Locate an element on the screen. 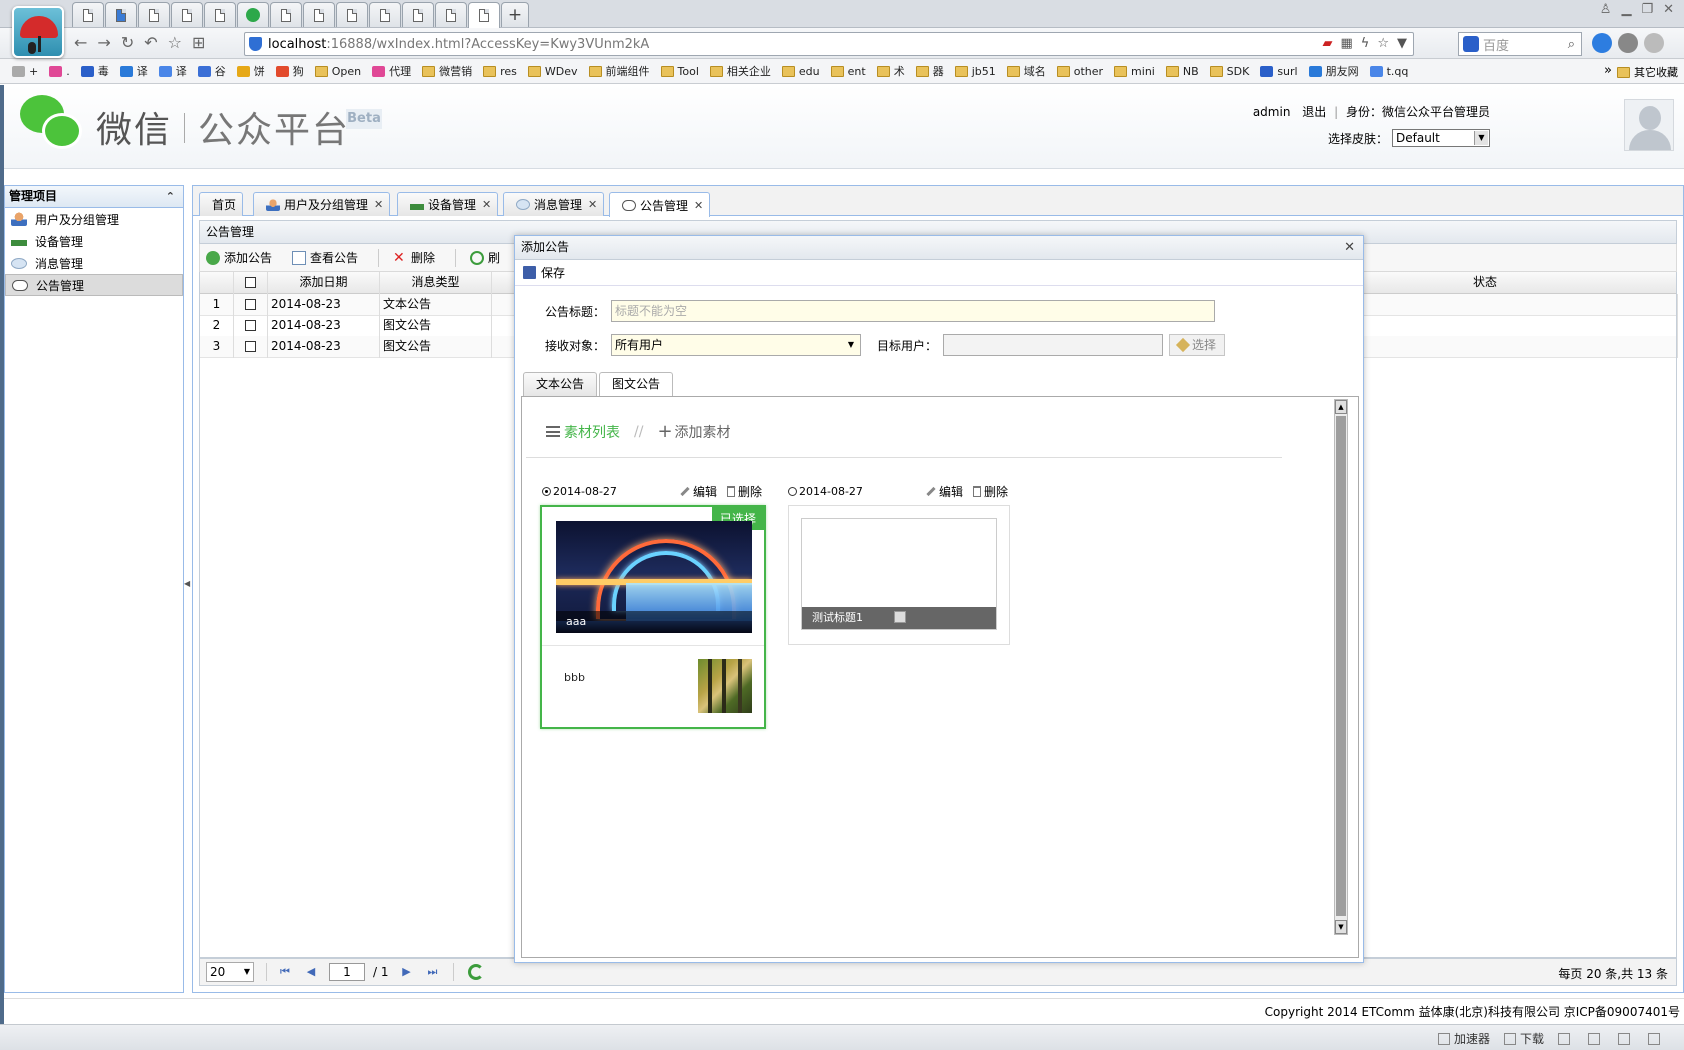 Image resolution: width=1684 pixels, height=1050 pixels. undo-icon: ↶ is located at coordinates (150, 42).